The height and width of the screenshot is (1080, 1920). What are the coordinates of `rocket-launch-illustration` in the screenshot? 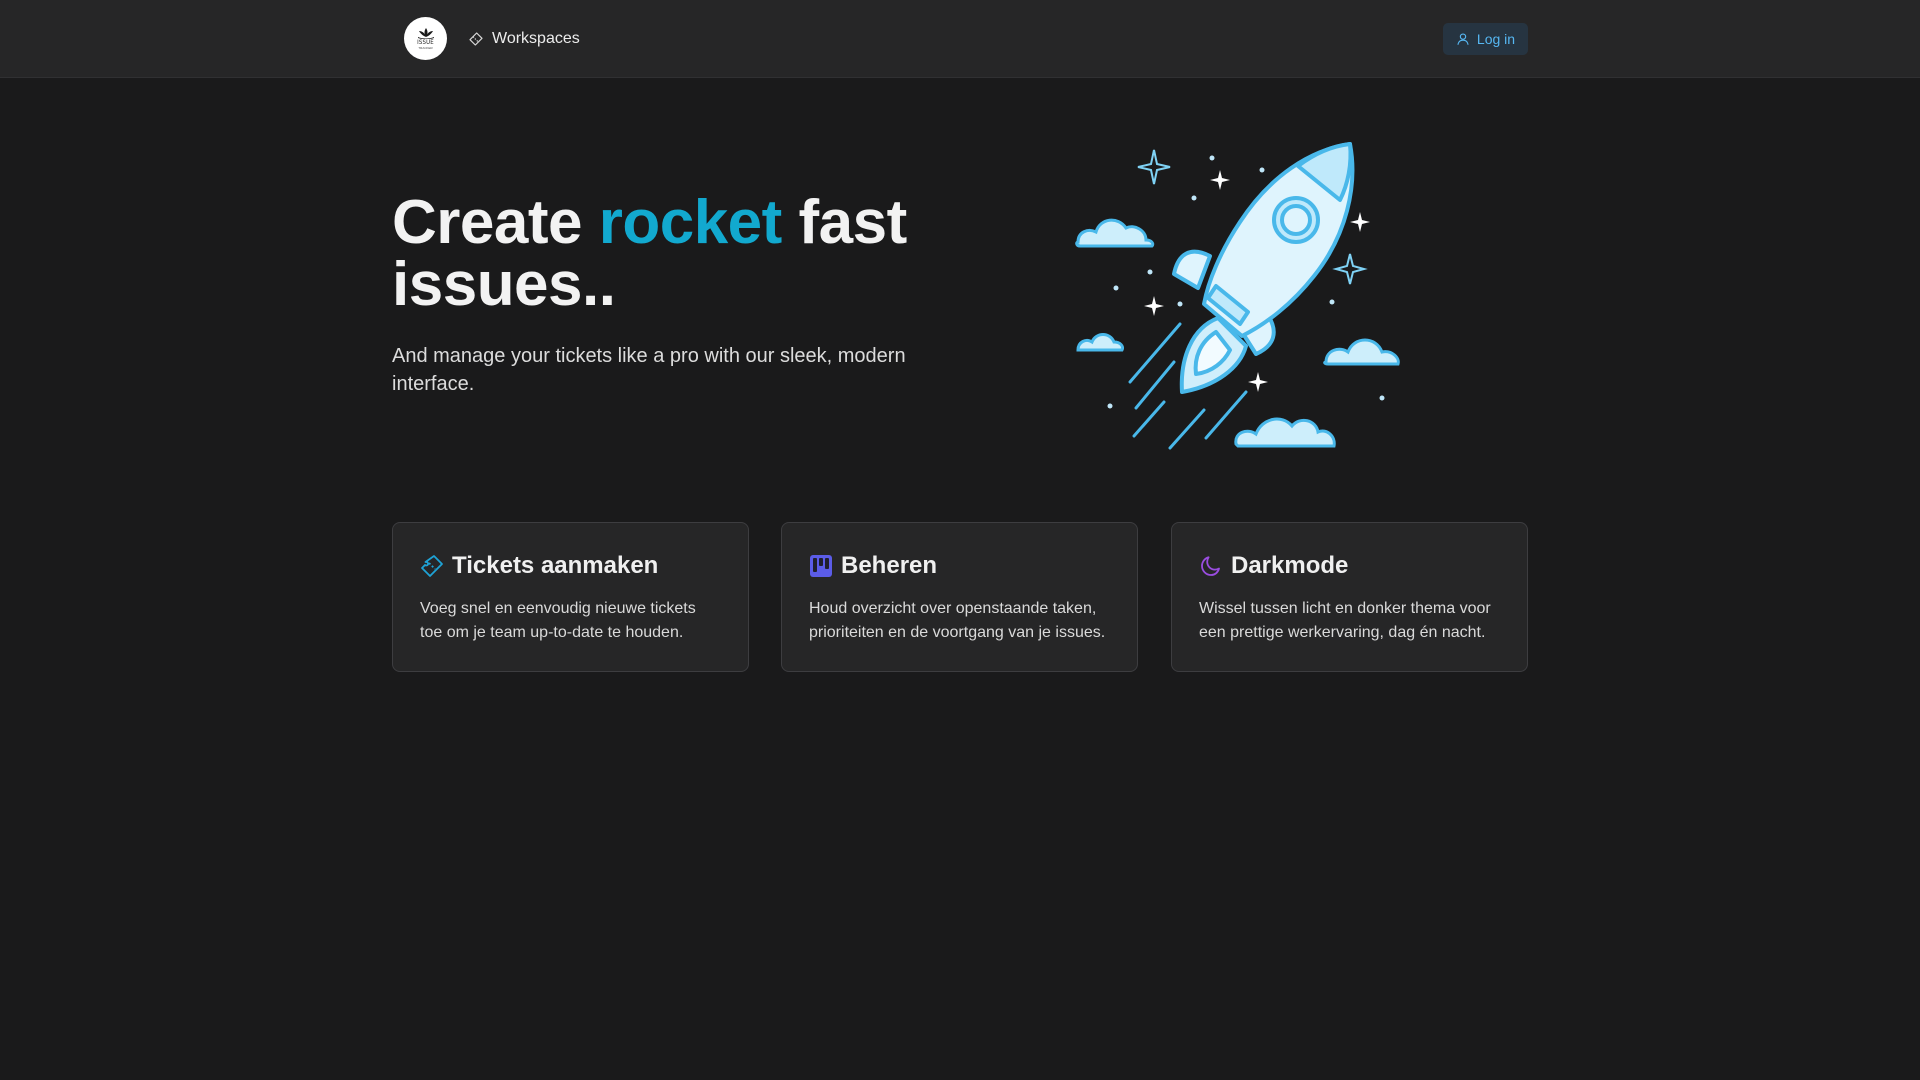 It's located at (1237, 296).